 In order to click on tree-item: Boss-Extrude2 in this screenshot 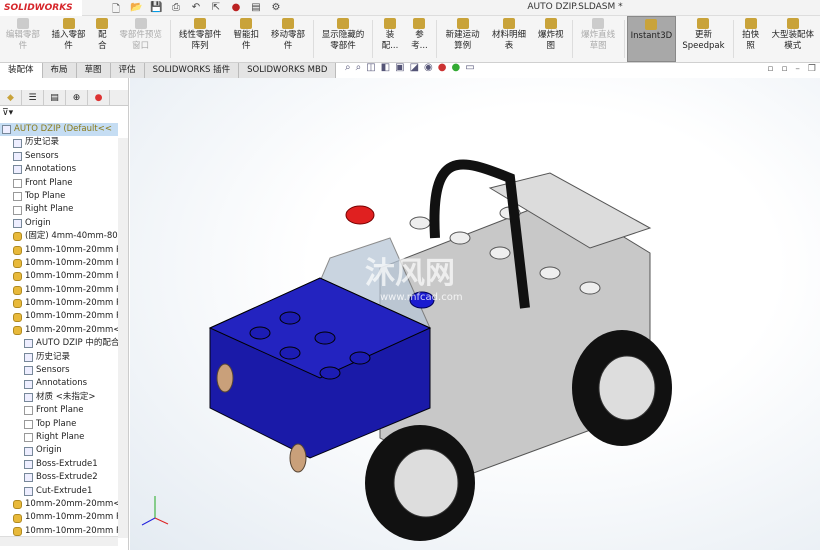, I will do `click(59, 477)`.